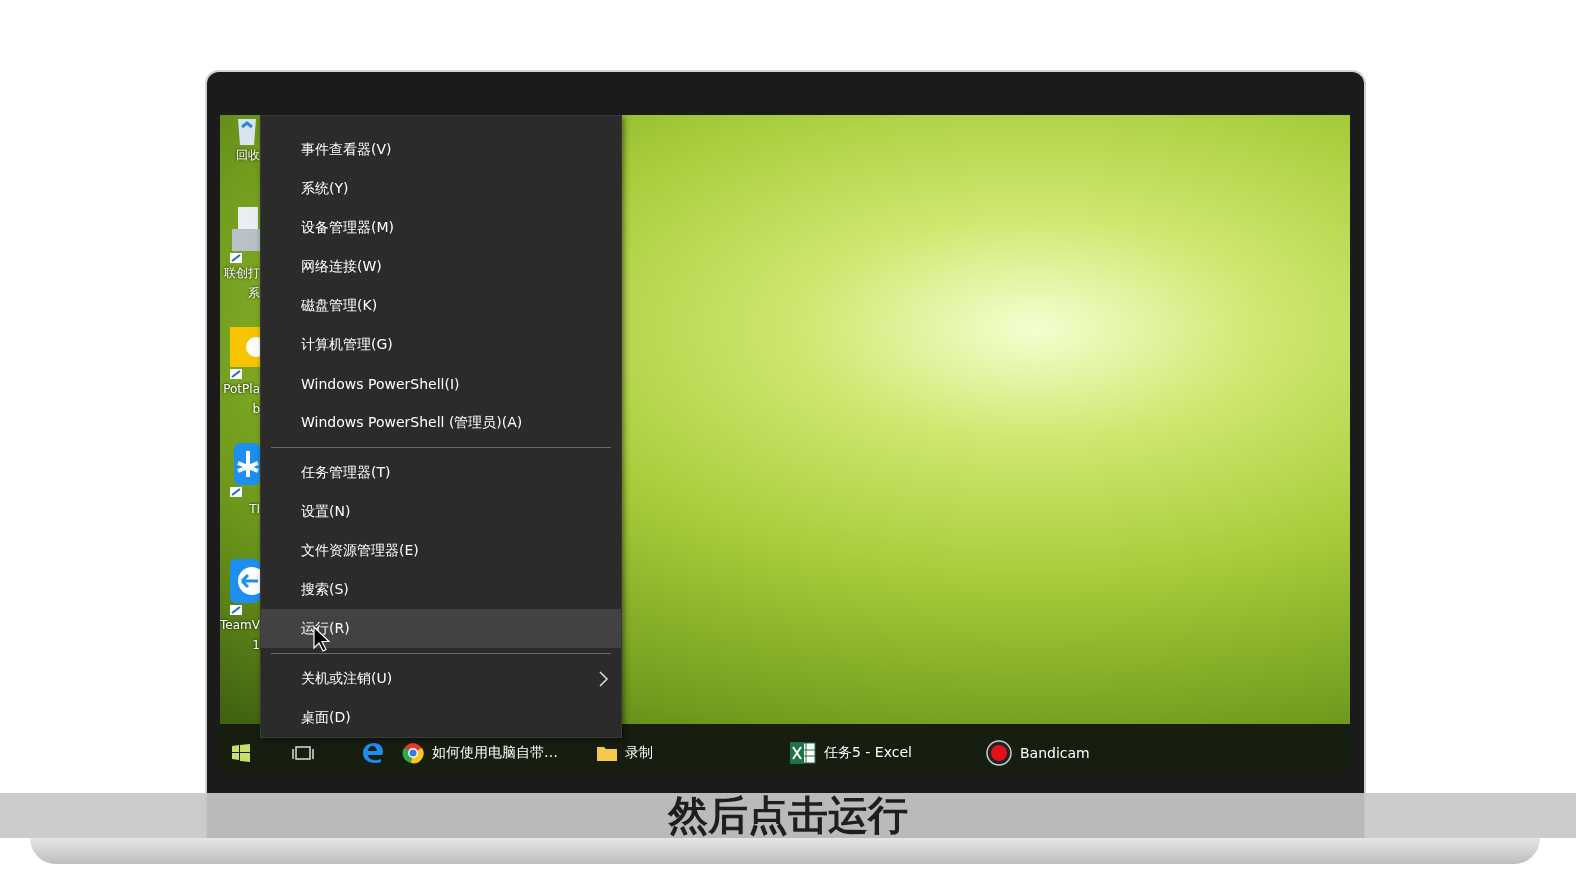  I want to click on menu-item: 磁盘管理(K), so click(441, 305).